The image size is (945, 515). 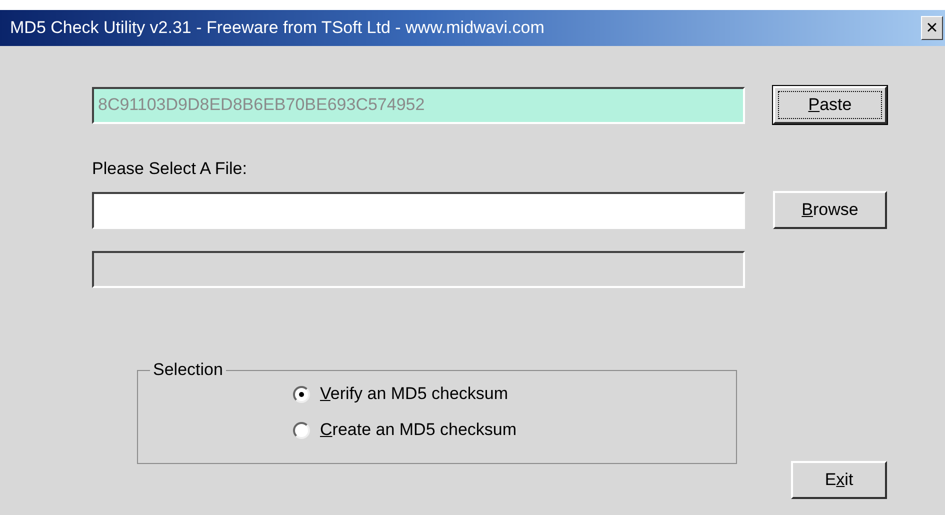 What do you see at coordinates (188, 370) in the screenshot?
I see `group-legend: Selection` at bounding box center [188, 370].